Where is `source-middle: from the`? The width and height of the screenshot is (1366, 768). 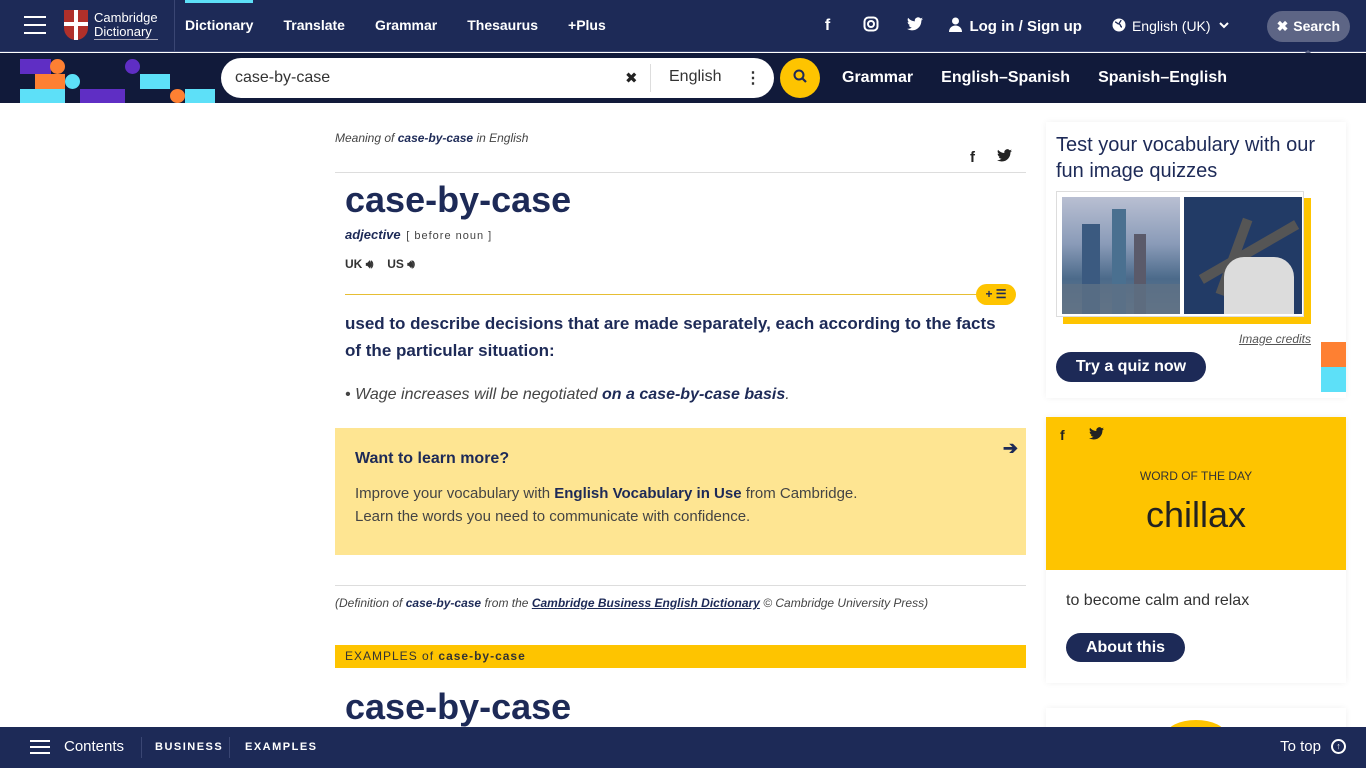 source-middle: from the is located at coordinates (506, 603).